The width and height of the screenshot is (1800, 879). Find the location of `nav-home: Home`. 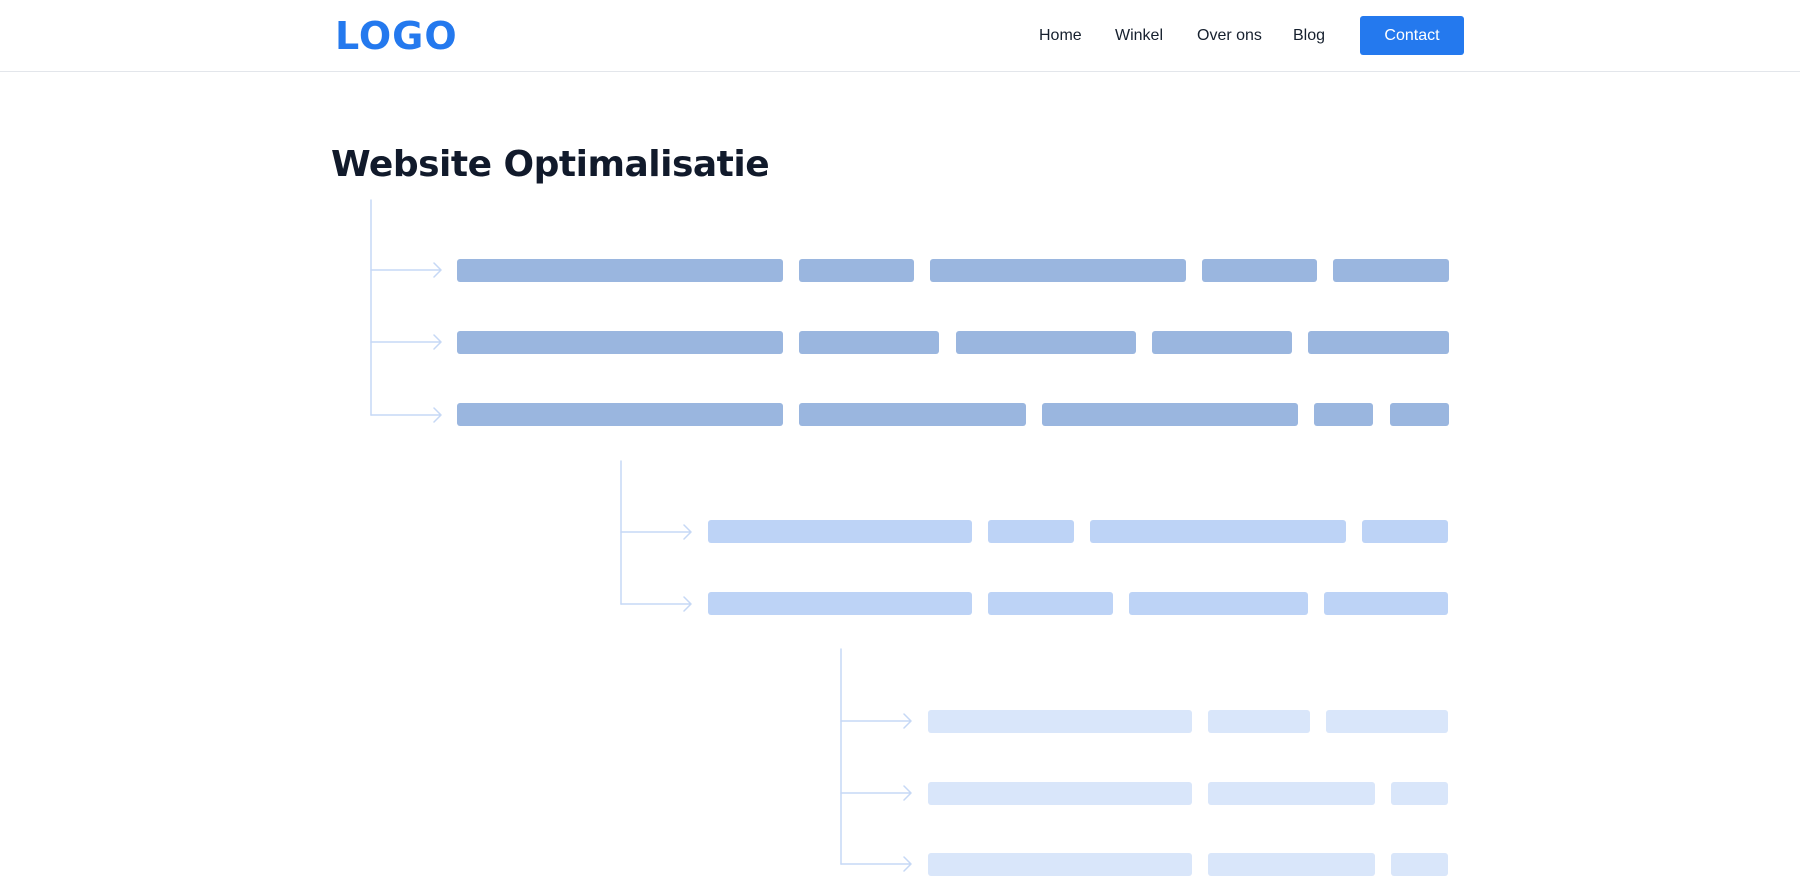

nav-home: Home is located at coordinates (1060, 36).